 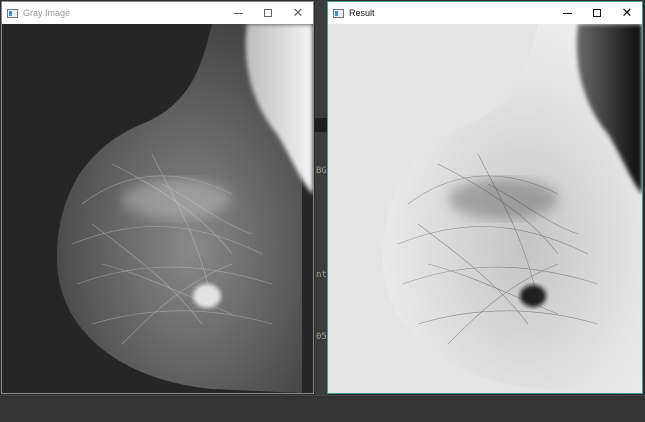 What do you see at coordinates (485, 13) in the screenshot?
I see `result-titlebar: Result ✕` at bounding box center [485, 13].